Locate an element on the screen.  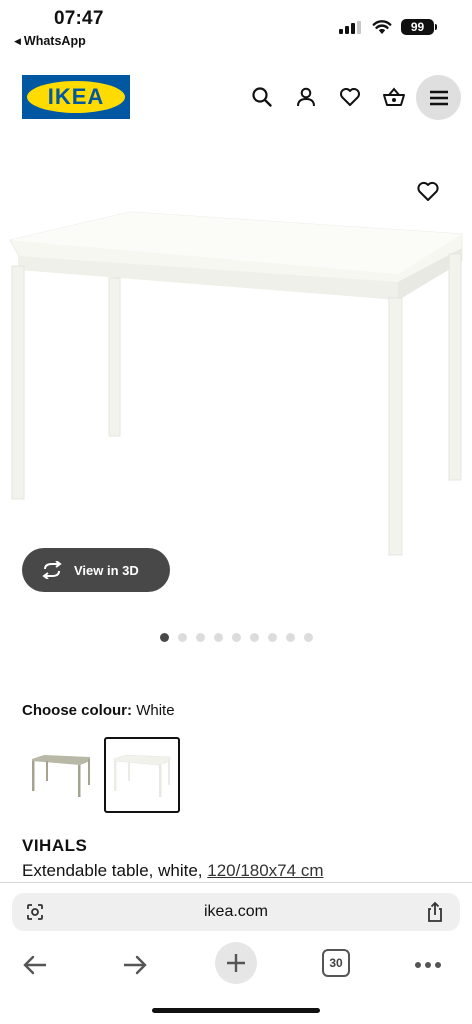
battery-tip is located at coordinates (436, 27).